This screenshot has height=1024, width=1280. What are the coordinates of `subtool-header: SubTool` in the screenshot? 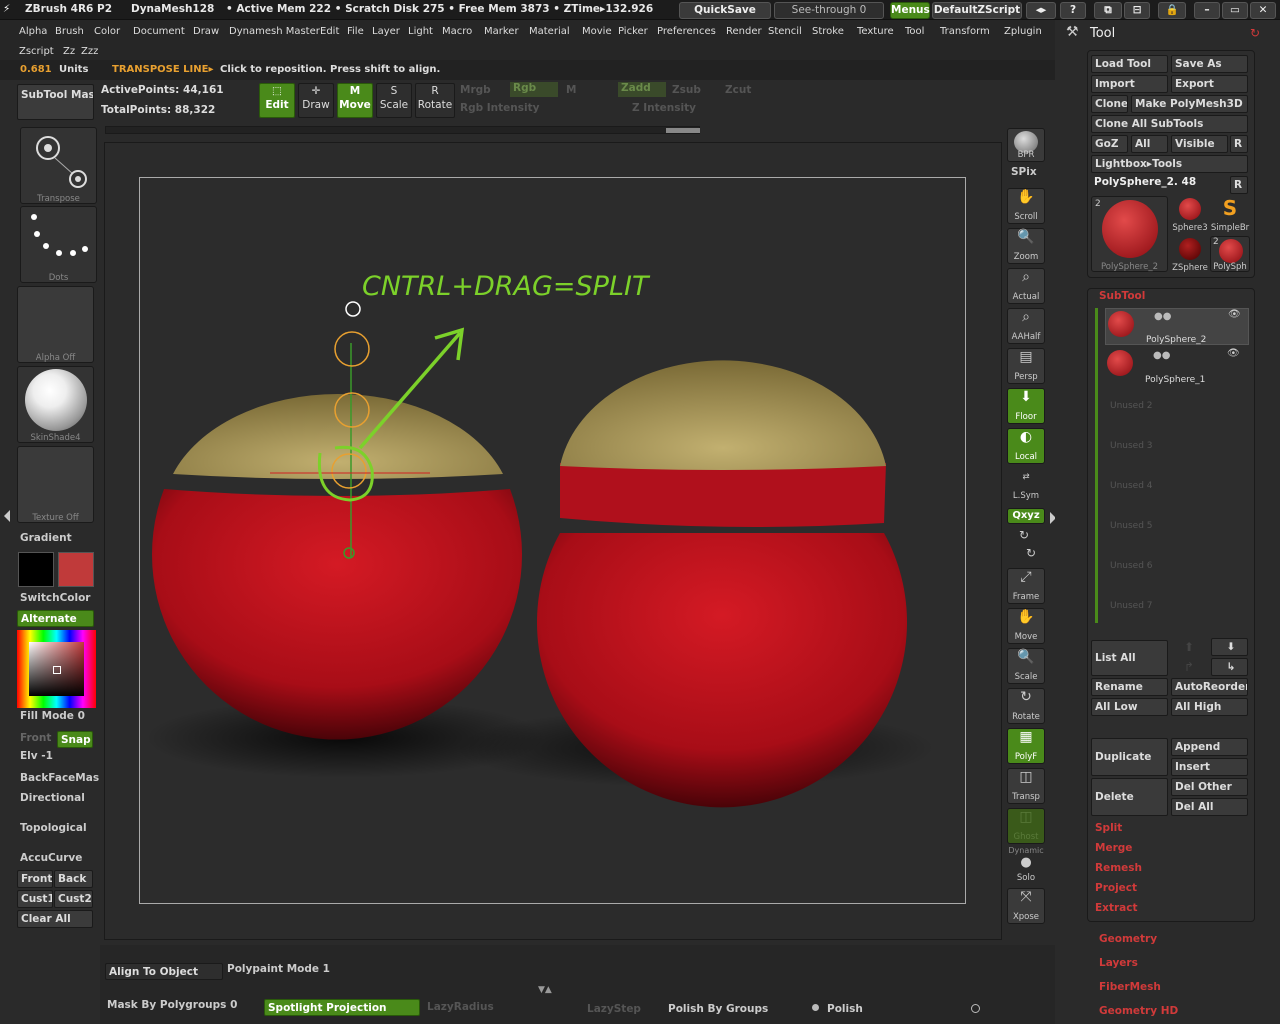 It's located at (1122, 296).